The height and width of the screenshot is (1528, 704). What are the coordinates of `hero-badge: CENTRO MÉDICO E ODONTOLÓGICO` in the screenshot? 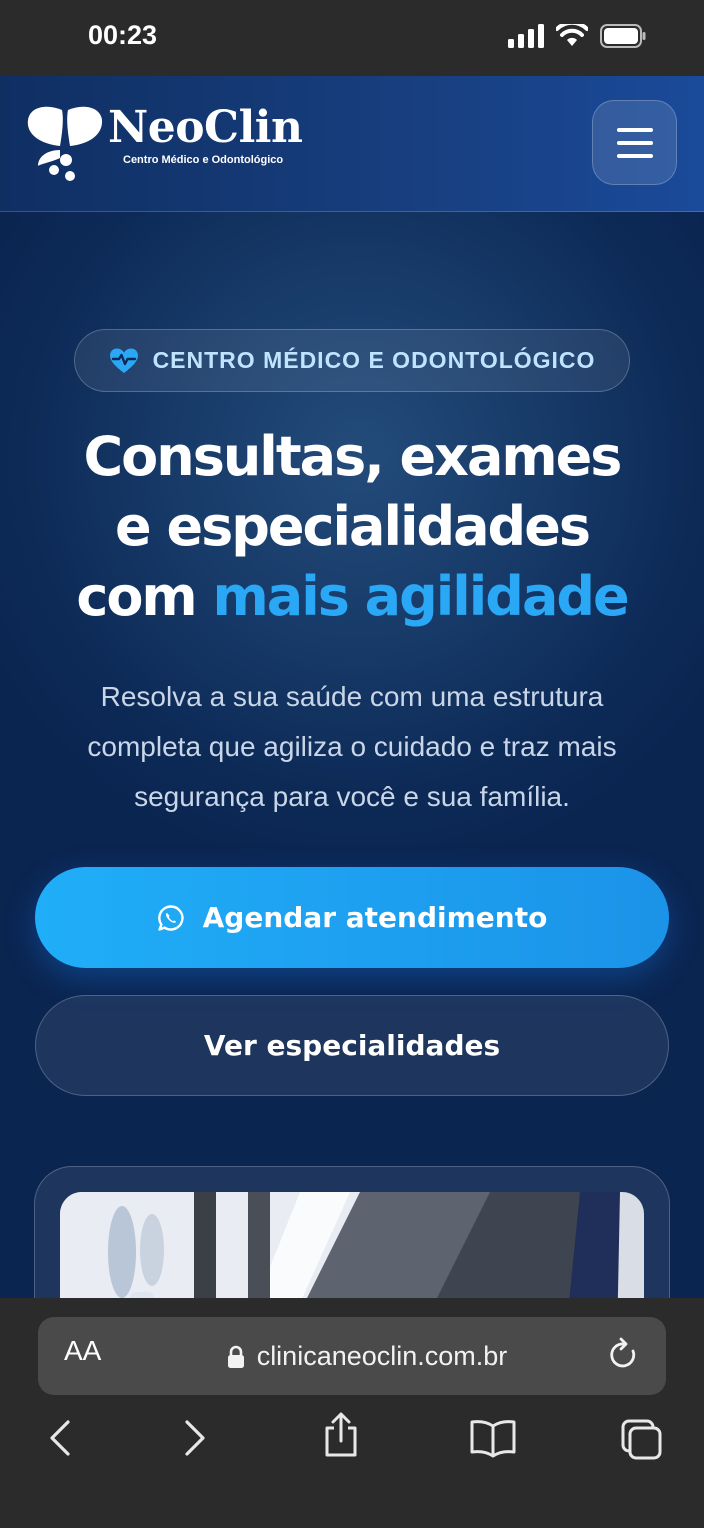 It's located at (352, 360).